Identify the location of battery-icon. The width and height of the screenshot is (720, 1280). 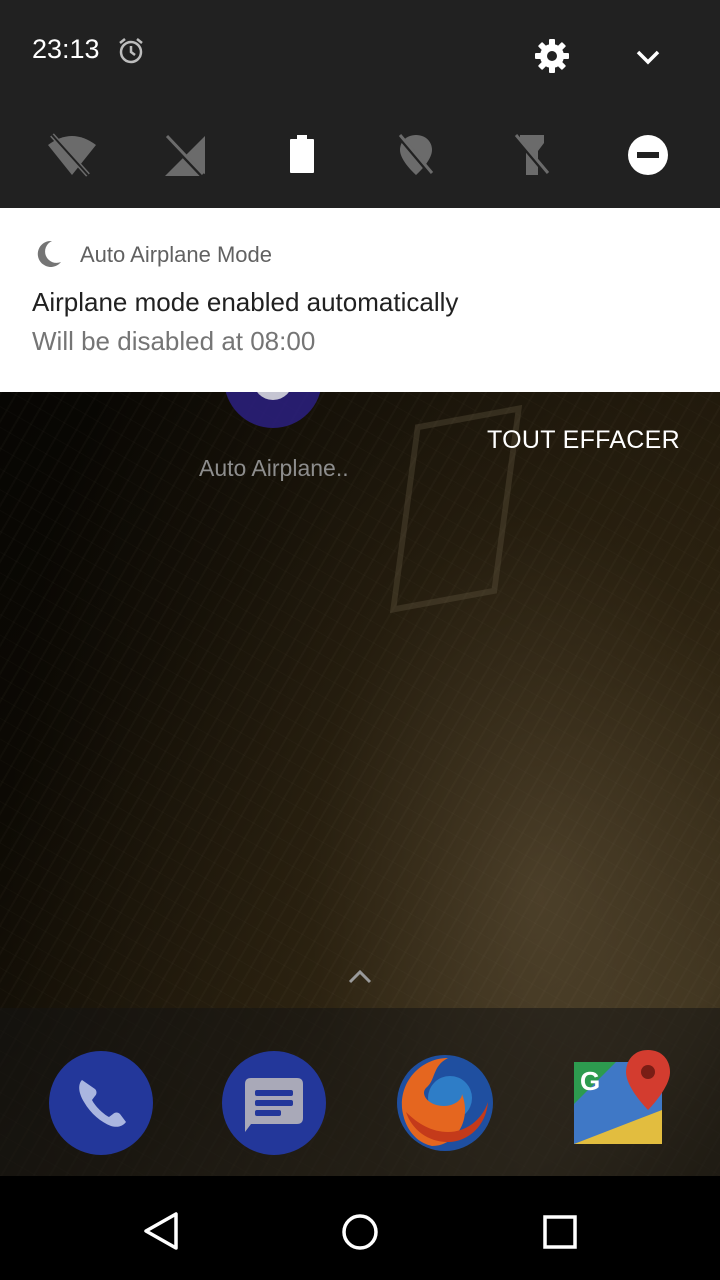
(302, 154).